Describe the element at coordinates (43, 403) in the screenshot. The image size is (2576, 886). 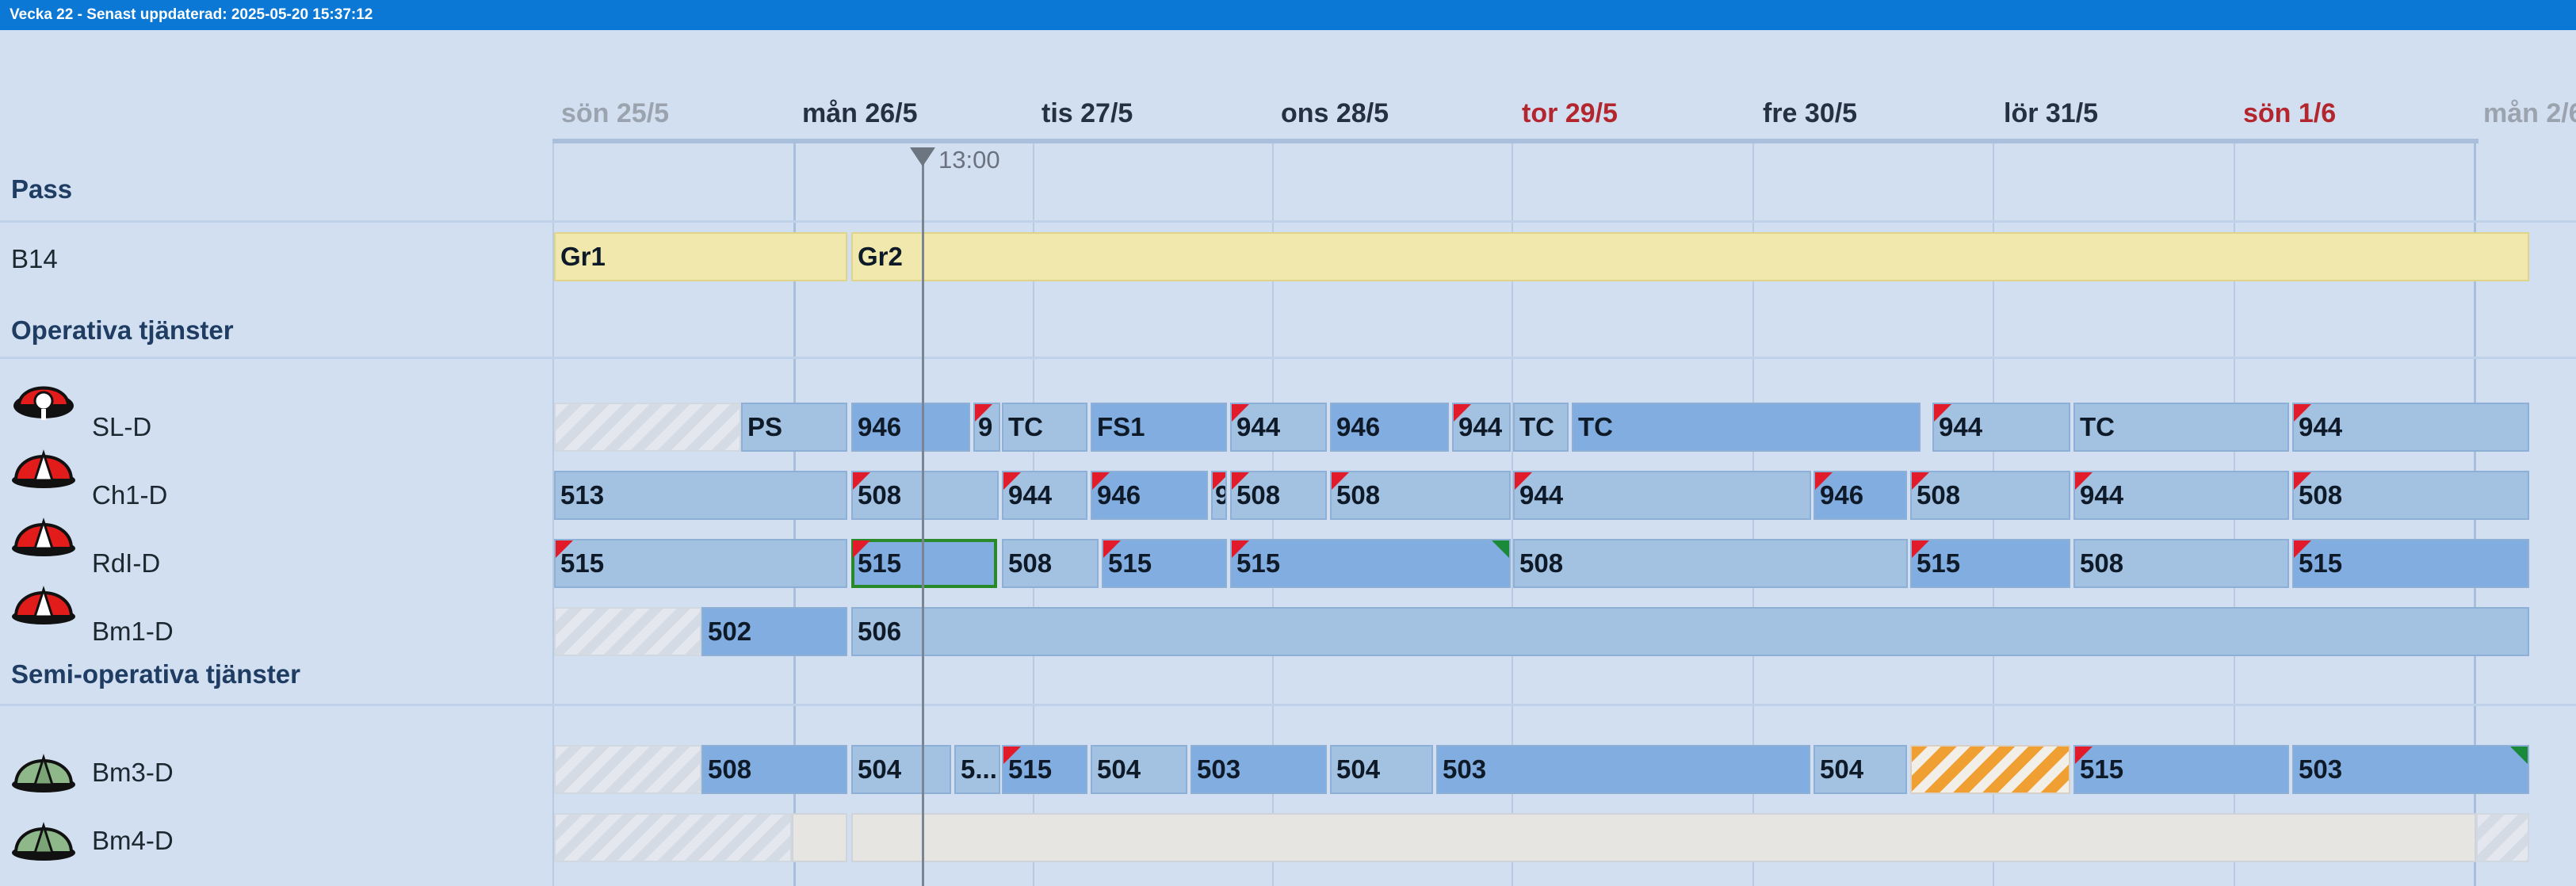
I see `firefighter-helmet-icon` at that location.